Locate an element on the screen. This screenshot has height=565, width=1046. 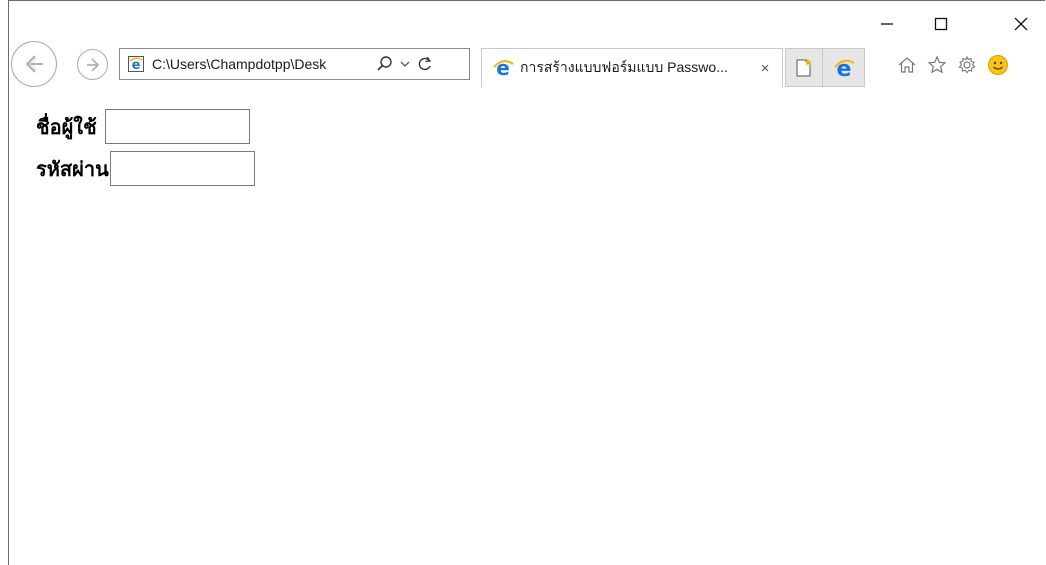
close-window-button is located at coordinates (1021, 24).